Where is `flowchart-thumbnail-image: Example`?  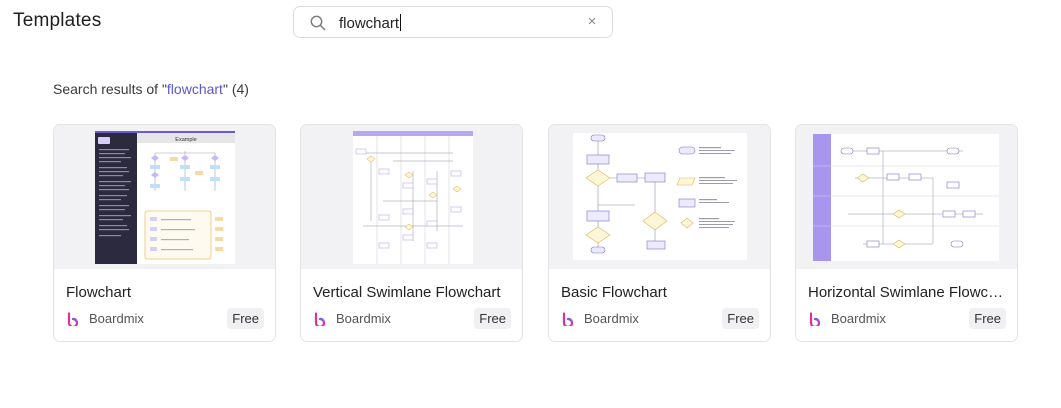 flowchart-thumbnail-image: Example is located at coordinates (165, 197).